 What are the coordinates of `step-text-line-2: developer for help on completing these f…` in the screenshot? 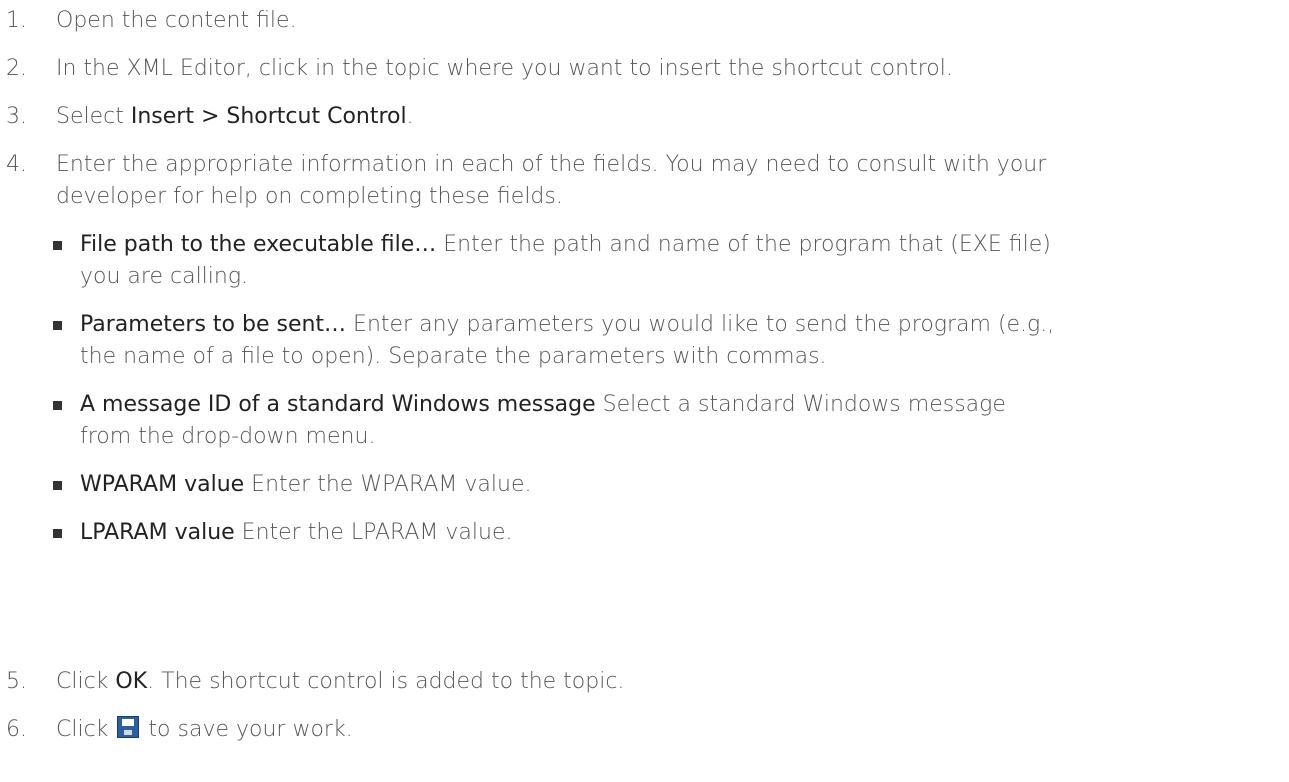 It's located at (309, 196).